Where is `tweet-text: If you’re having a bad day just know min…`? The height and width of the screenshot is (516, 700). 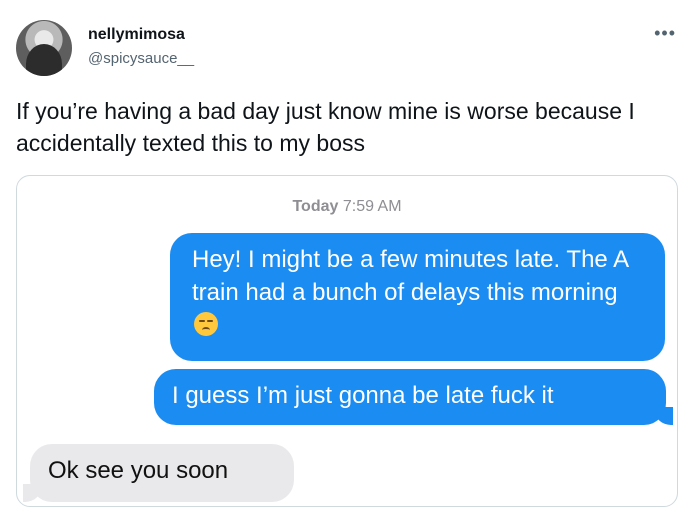
tweet-text: If you’re having a bad day just know min… is located at coordinates (325, 127).